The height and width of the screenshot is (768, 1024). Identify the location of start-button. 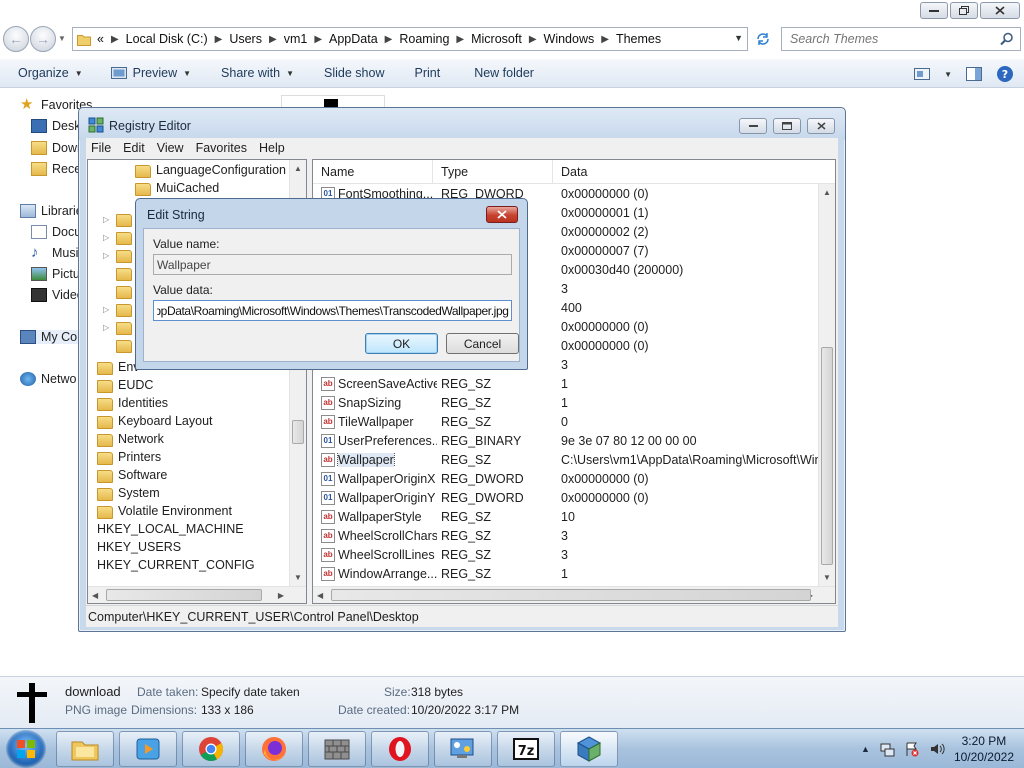
(26, 749).